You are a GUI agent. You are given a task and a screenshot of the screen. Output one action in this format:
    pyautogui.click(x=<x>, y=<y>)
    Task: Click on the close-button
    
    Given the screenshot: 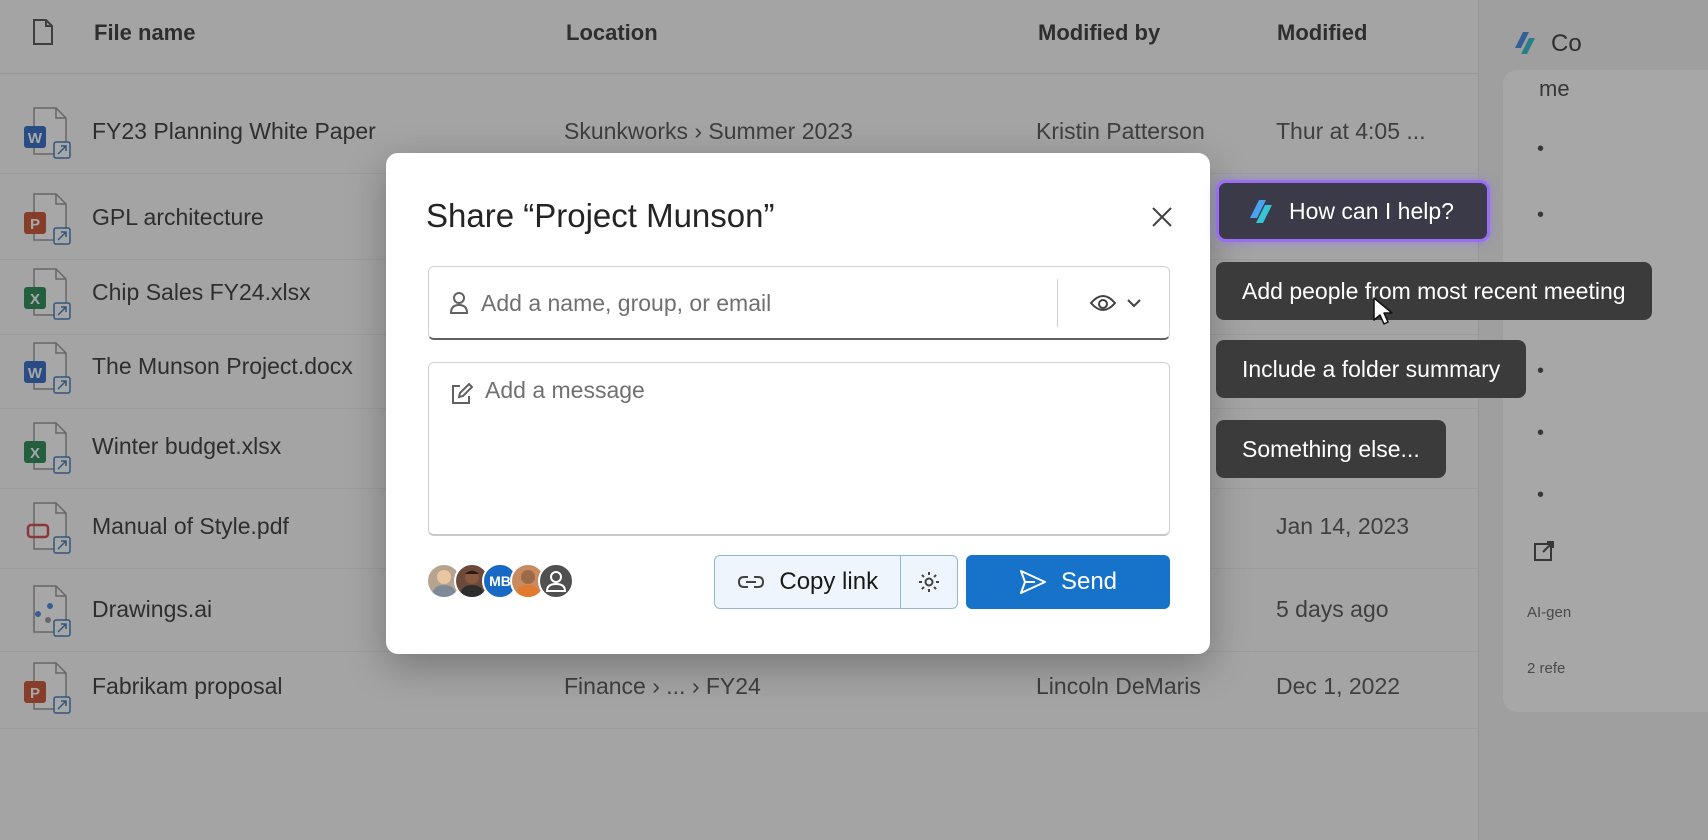 What is the action you would take?
    pyautogui.click(x=1162, y=217)
    